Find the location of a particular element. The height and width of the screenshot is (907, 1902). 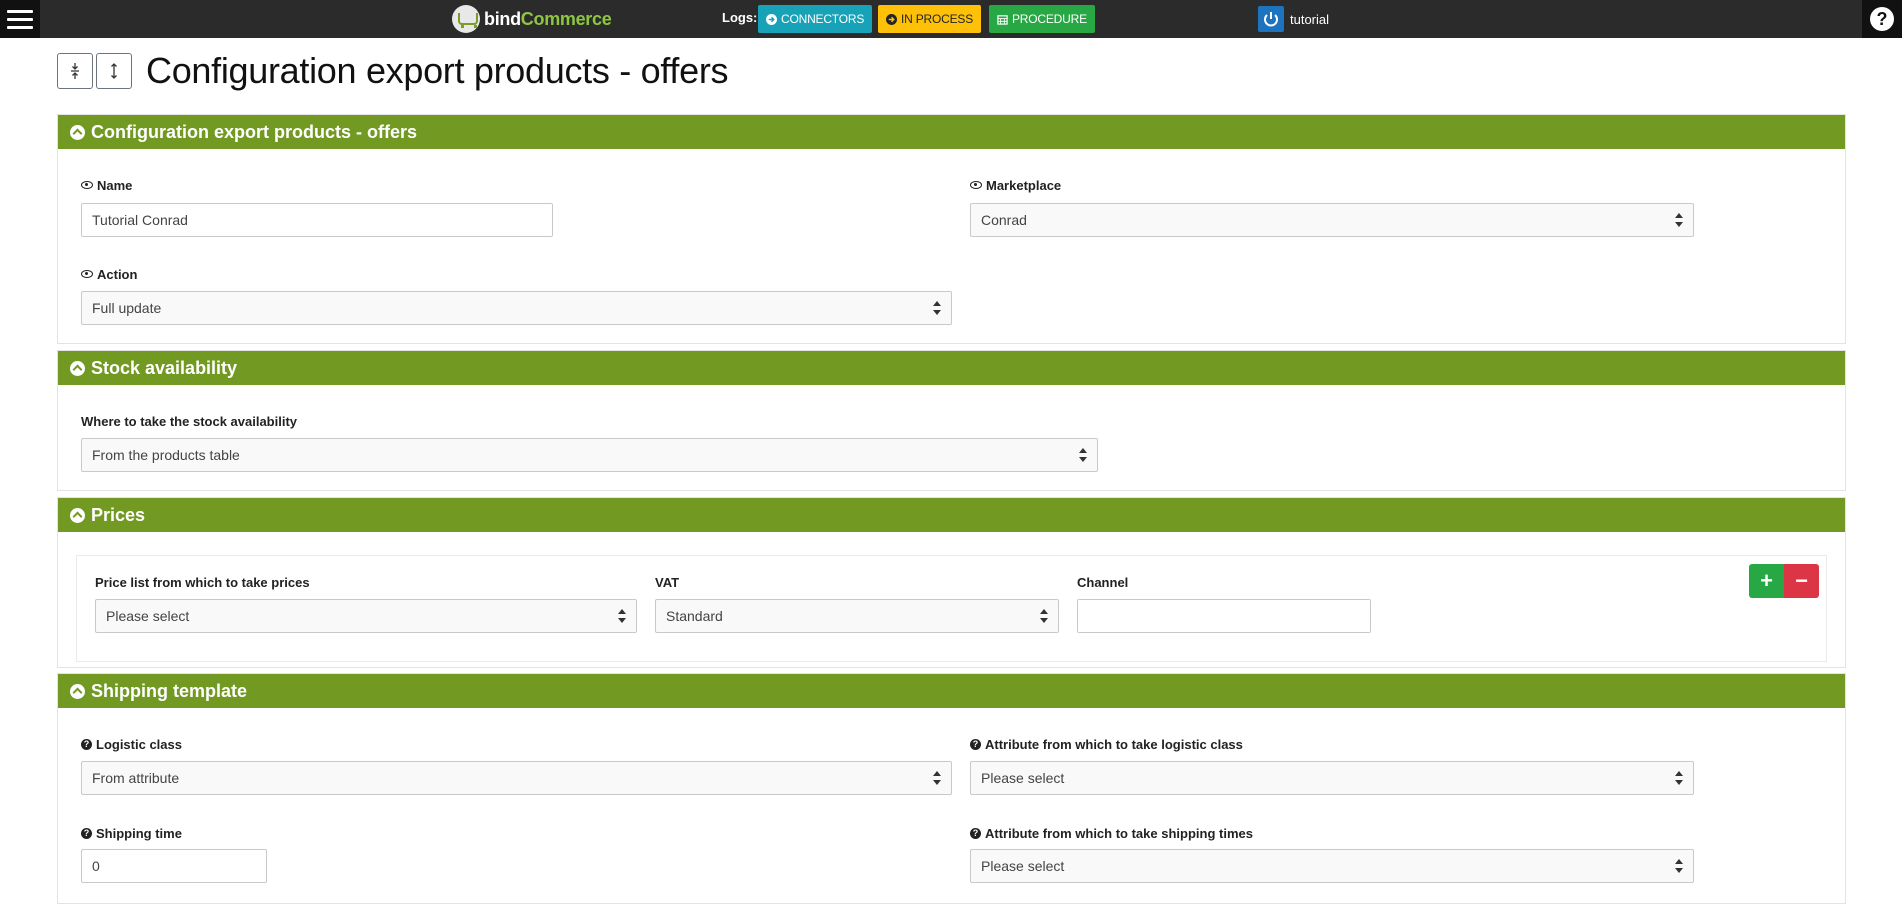

name-label: Name is located at coordinates (115, 185).